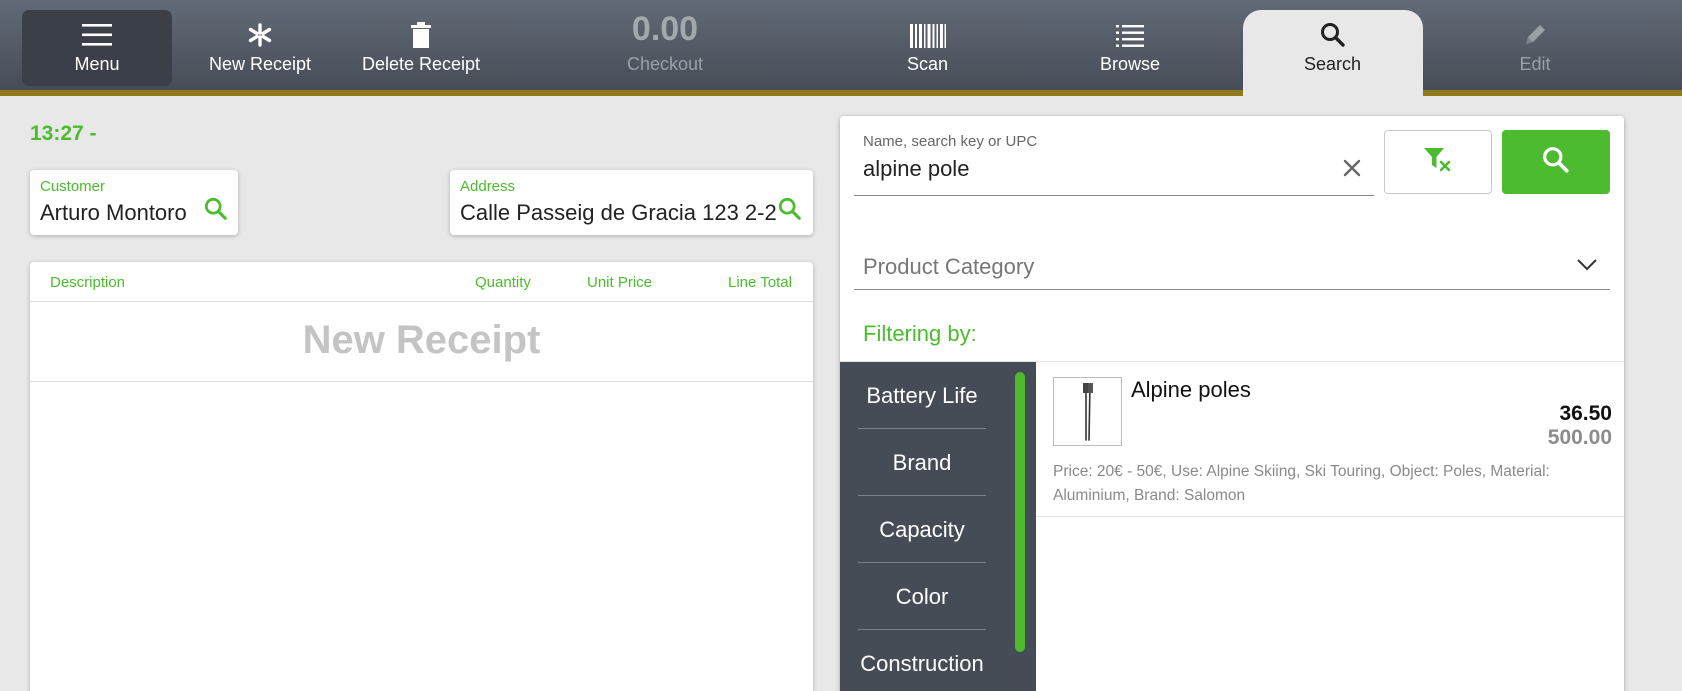  Describe the element at coordinates (1130, 29) in the screenshot. I see `list-icon` at that location.